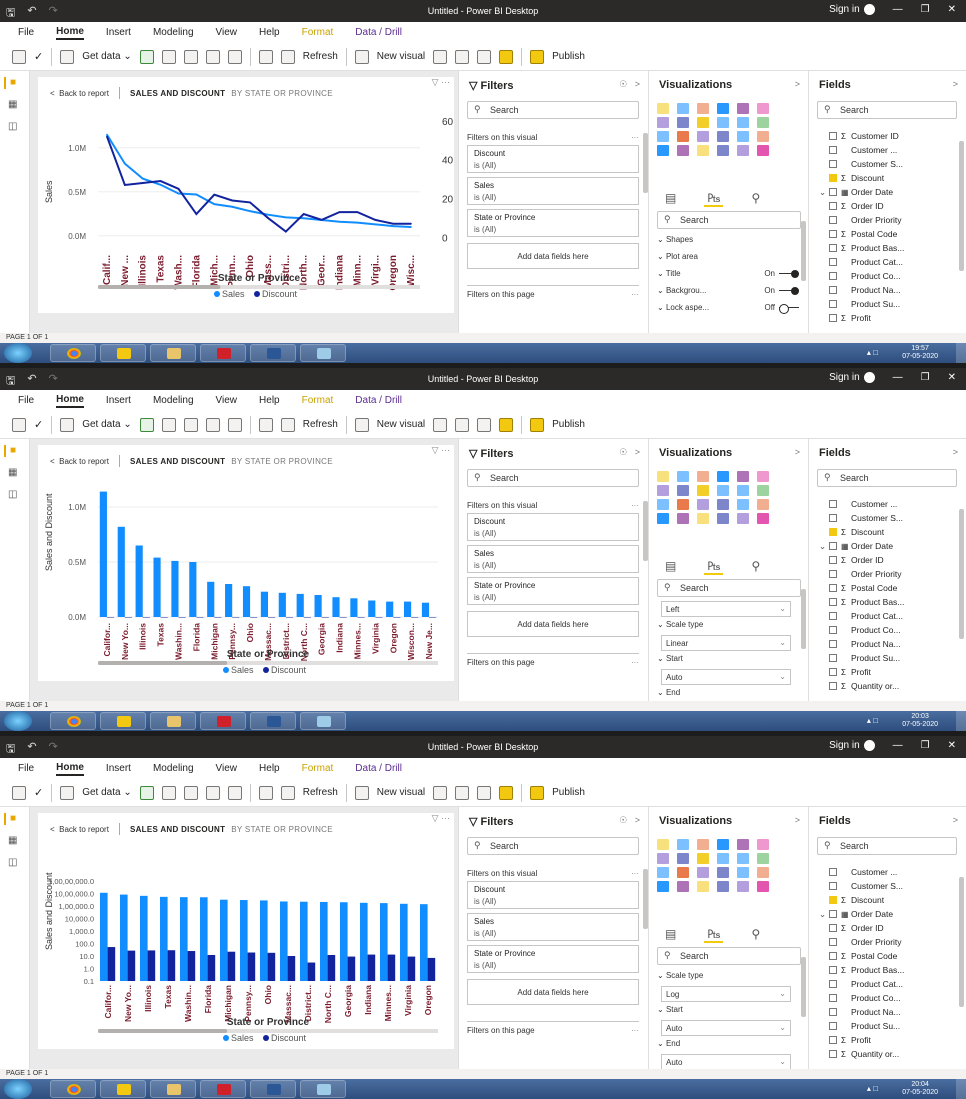  I want to click on enter-data-icon, so click(212, 792).